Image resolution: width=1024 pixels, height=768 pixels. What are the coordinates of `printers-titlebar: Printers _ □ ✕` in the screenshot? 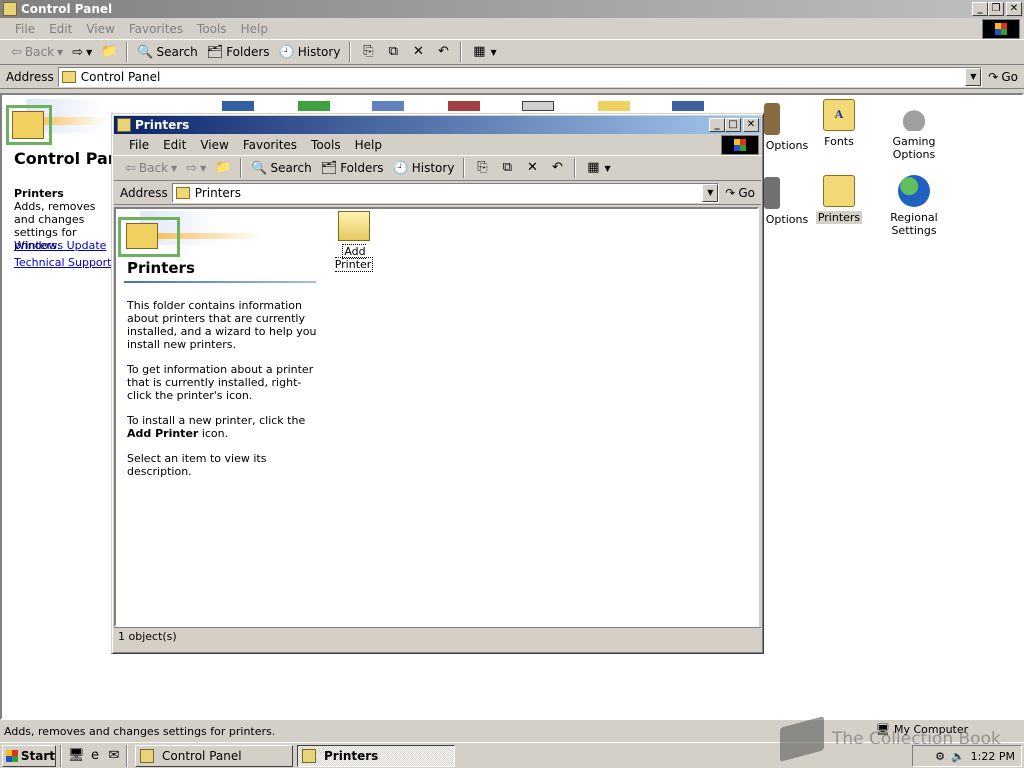 It's located at (437, 125).